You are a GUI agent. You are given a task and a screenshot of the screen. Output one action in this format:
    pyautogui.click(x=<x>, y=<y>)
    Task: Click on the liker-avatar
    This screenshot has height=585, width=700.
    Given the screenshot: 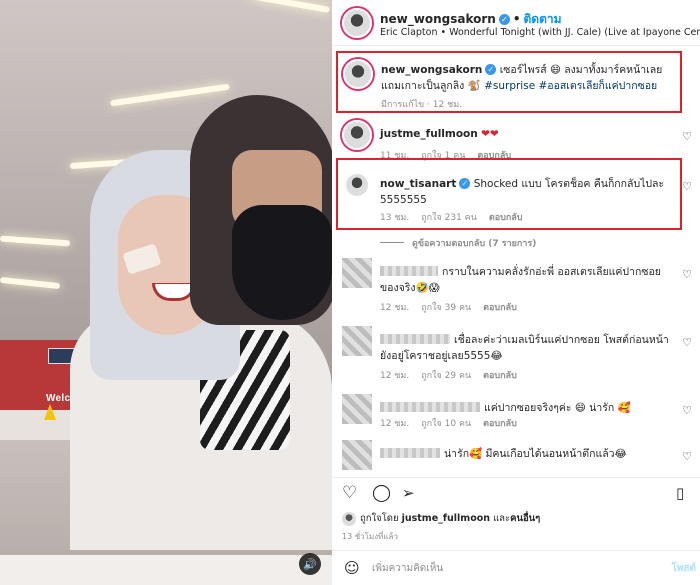 What is the action you would take?
    pyautogui.click(x=349, y=518)
    